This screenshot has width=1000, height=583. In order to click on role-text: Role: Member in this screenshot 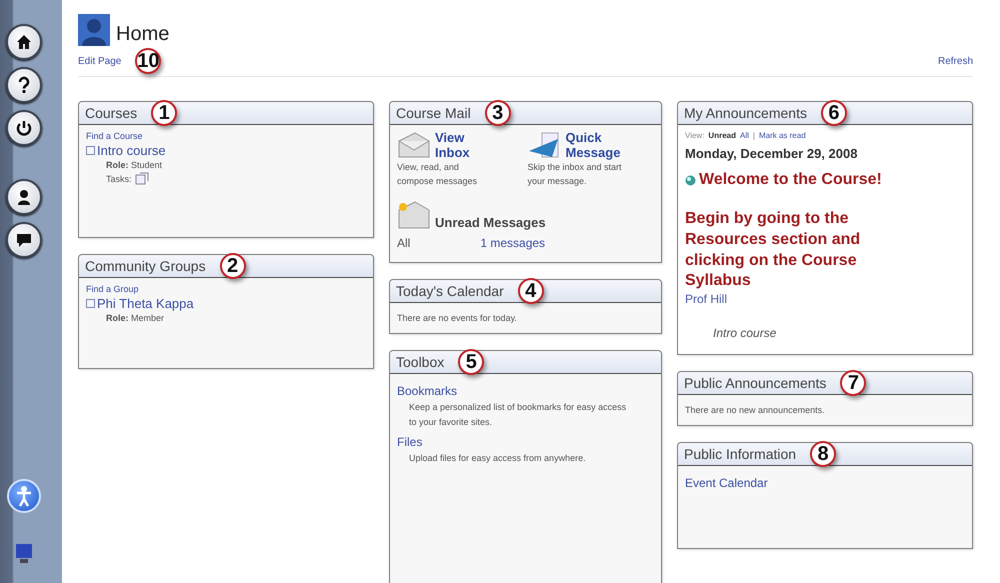, I will do `click(135, 318)`.